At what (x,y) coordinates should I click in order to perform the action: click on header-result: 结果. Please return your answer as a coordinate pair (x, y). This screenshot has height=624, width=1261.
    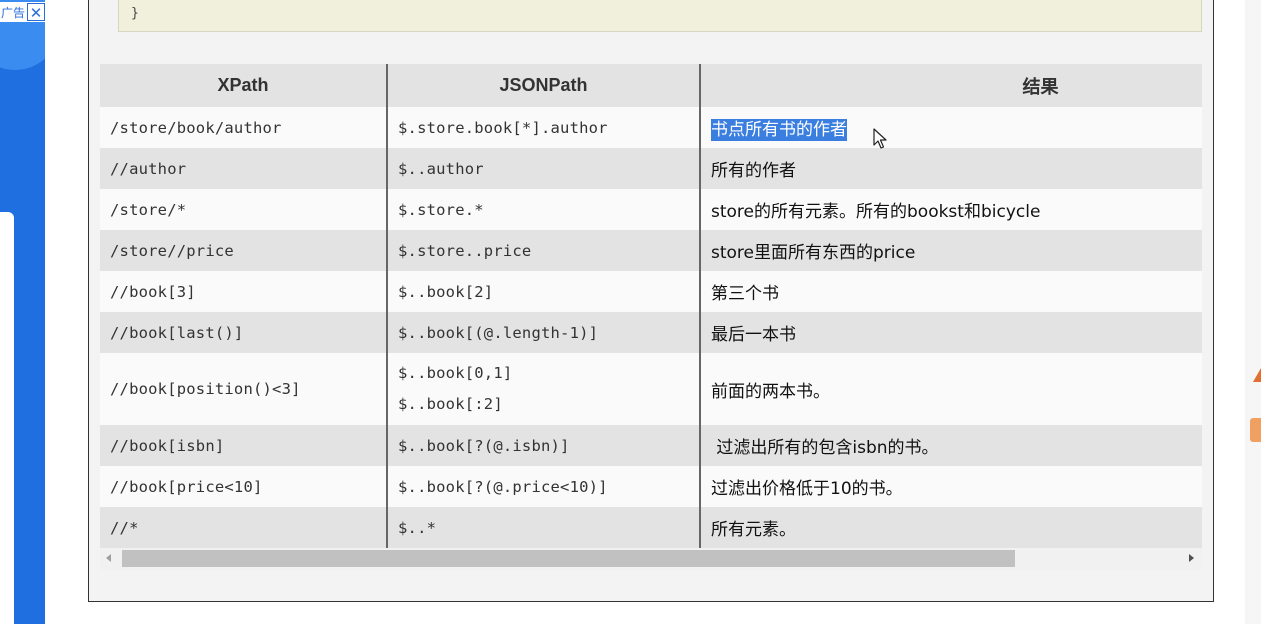
    Looking at the image, I should click on (950, 85).